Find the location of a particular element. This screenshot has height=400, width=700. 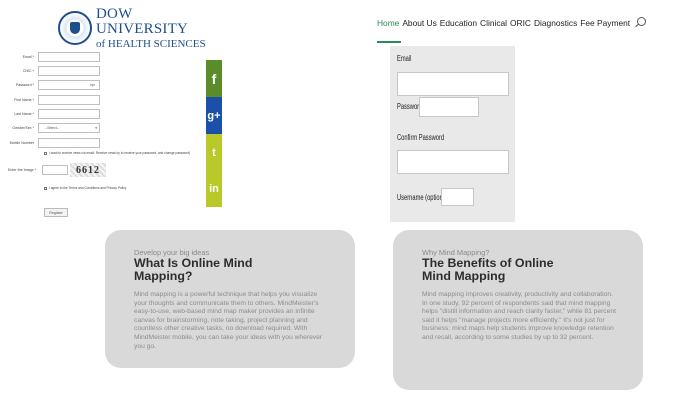

university-logo: DOW UNIVERSITY of HEALTH SCIENCES is located at coordinates (133, 27).